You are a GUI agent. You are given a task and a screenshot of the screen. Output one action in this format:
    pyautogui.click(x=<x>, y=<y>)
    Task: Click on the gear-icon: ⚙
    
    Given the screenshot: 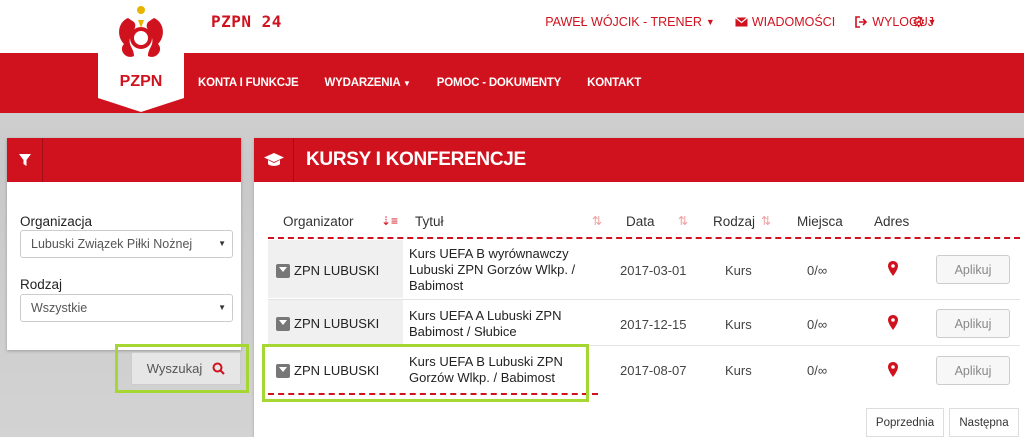 What is the action you would take?
    pyautogui.click(x=919, y=22)
    